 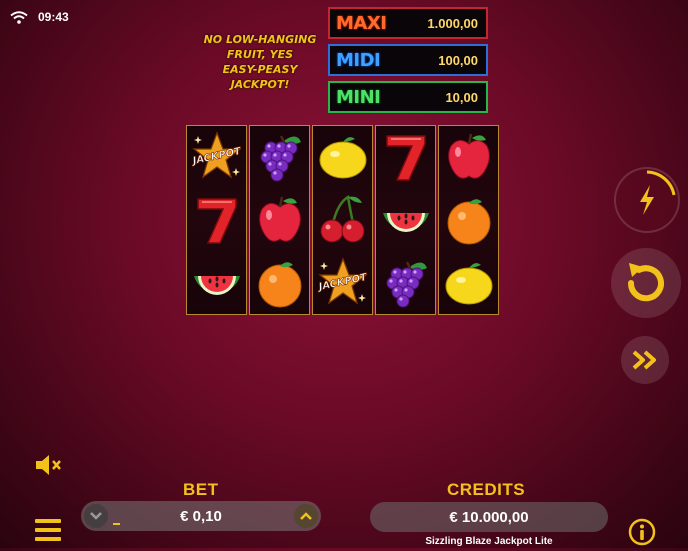 I want to click on bet-level-indicator, so click(x=116, y=524).